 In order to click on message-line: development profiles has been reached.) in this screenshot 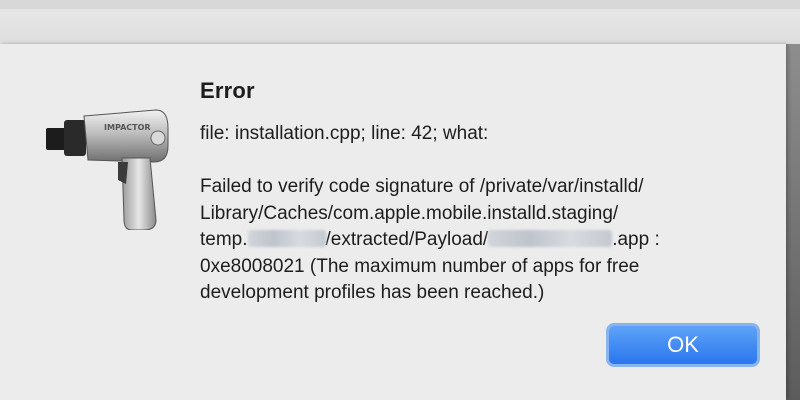, I will do `click(372, 292)`.